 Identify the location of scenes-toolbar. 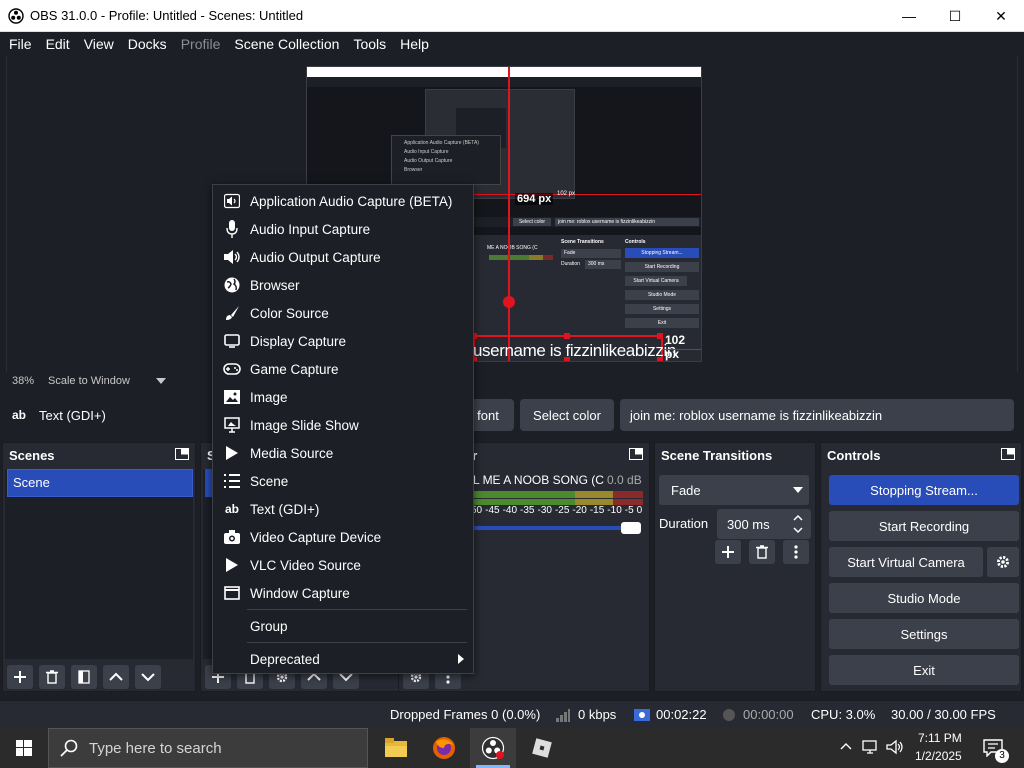
(84, 677).